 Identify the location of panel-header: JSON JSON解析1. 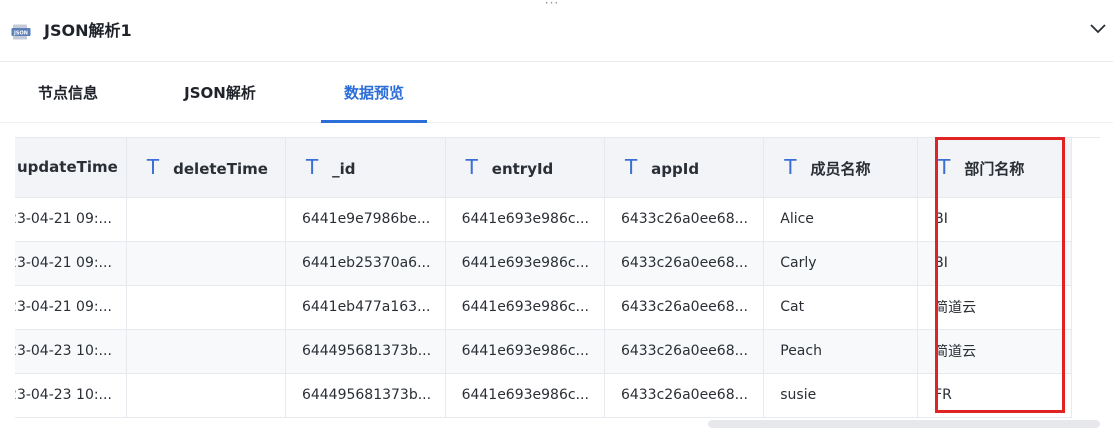
(556, 31).